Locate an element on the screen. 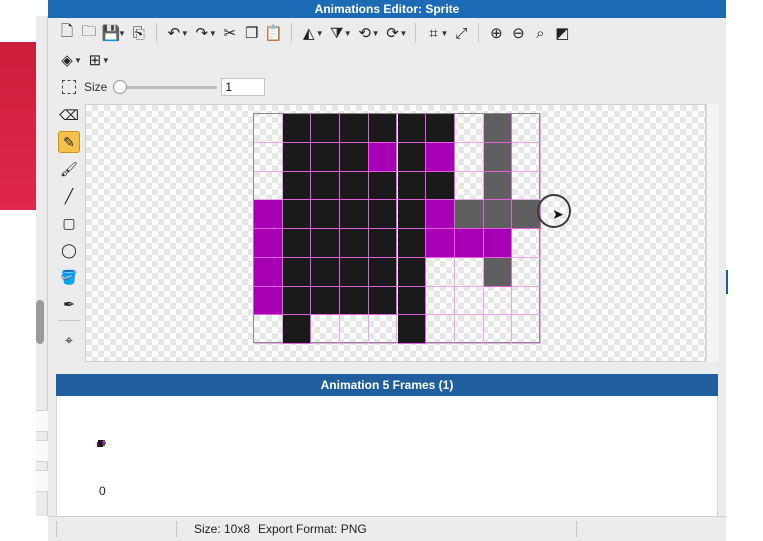  size-slider-knob is located at coordinates (120, 87).